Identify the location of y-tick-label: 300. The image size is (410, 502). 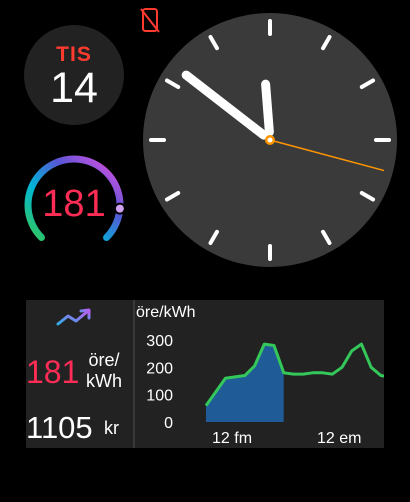
(159, 341).